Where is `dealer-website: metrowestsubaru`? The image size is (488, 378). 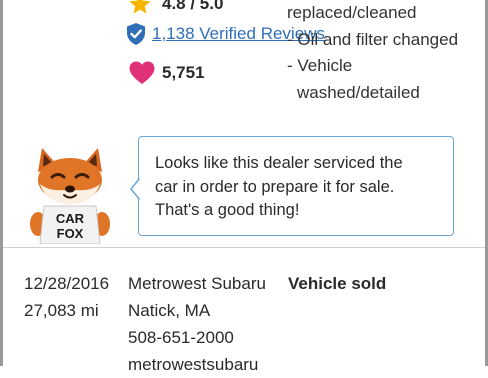 dealer-website: metrowestsubaru is located at coordinates (197, 364).